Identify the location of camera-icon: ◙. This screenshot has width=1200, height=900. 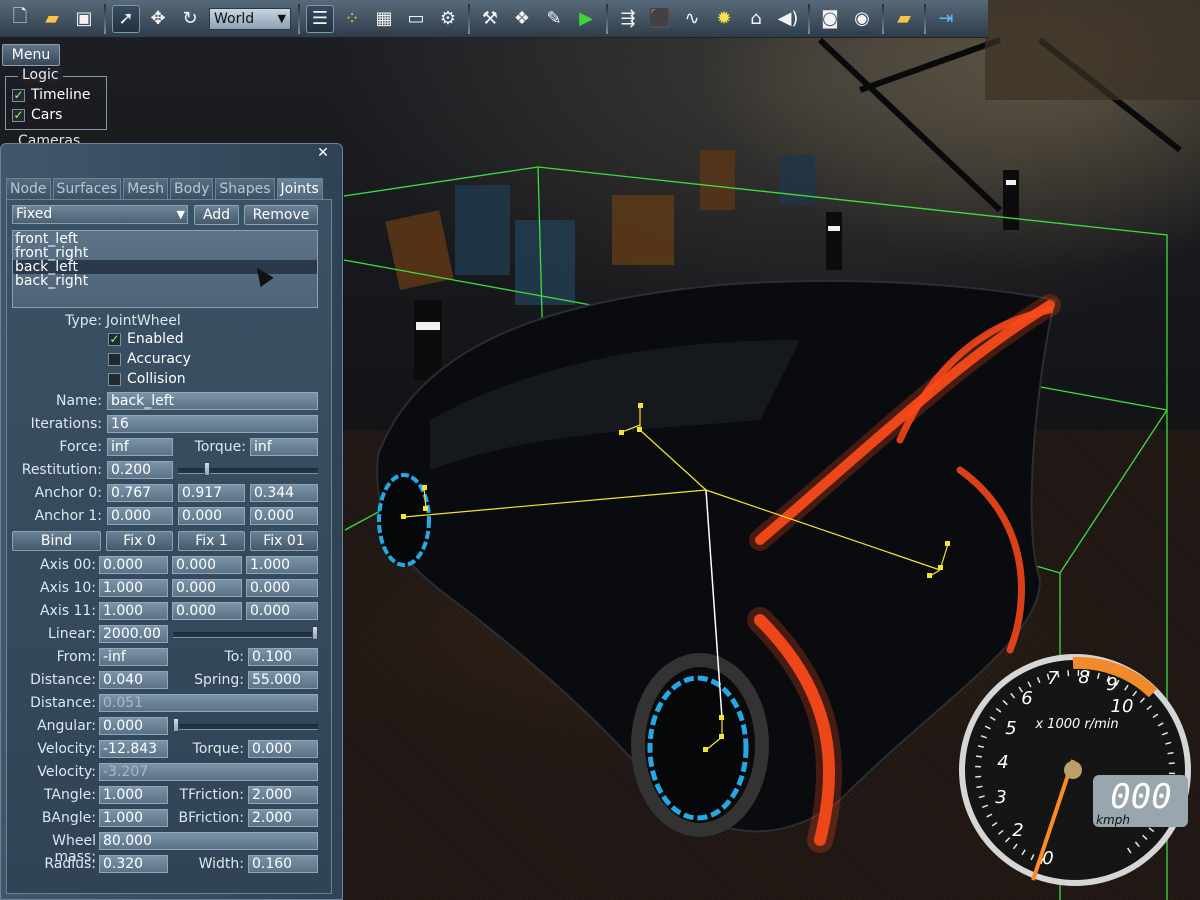
(830, 19).